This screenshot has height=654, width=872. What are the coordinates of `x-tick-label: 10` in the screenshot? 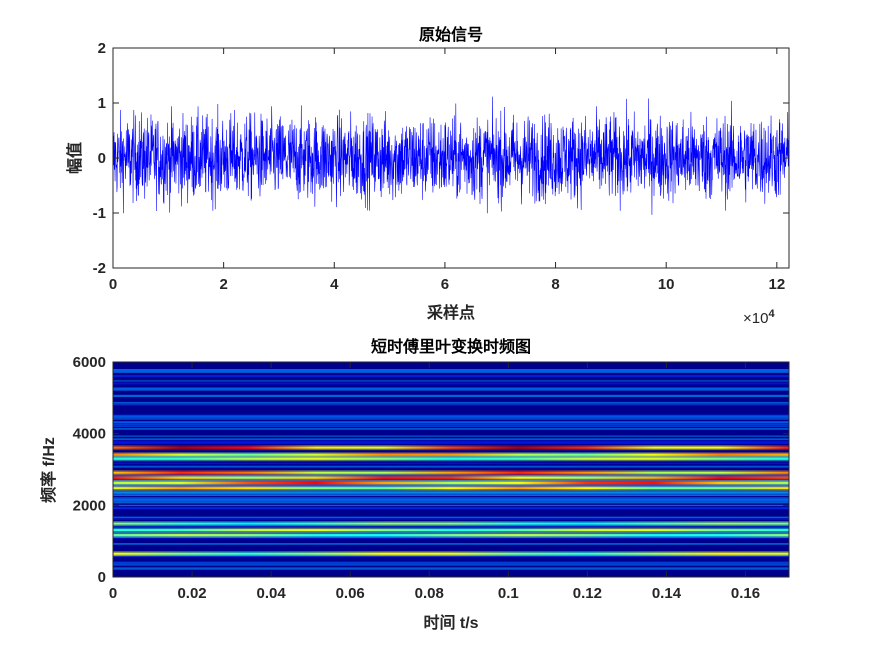 It's located at (666, 284).